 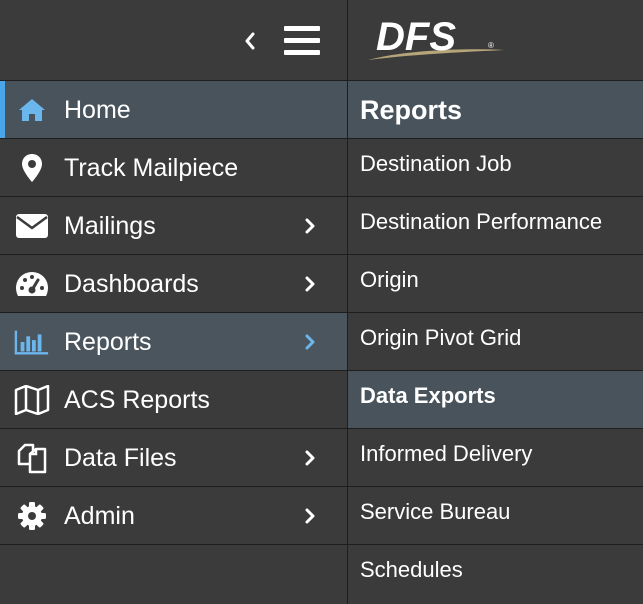 What do you see at coordinates (108, 342) in the screenshot?
I see `sidebar-item-label: Reports` at bounding box center [108, 342].